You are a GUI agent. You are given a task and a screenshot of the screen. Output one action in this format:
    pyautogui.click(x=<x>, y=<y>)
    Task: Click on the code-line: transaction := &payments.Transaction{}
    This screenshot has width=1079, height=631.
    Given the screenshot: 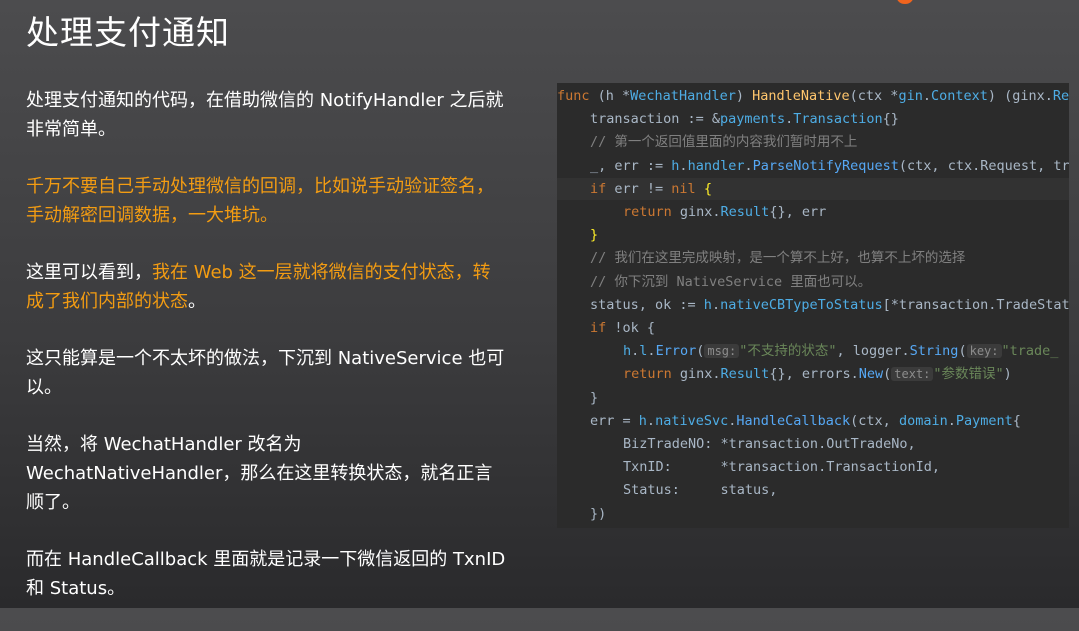 What is the action you would take?
    pyautogui.click(x=728, y=119)
    